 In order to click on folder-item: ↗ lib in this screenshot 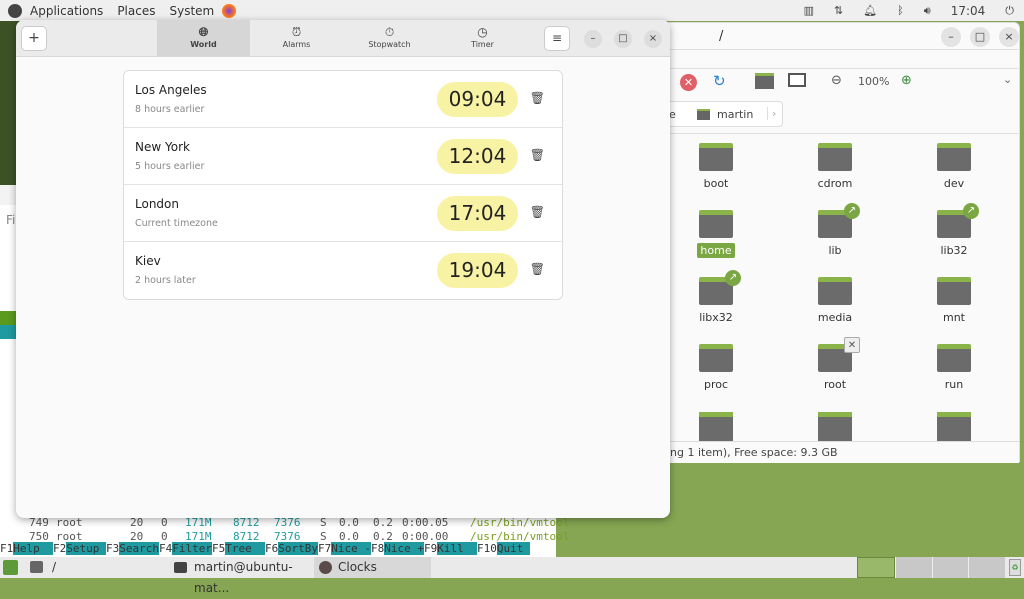, I will do `click(835, 230)`.